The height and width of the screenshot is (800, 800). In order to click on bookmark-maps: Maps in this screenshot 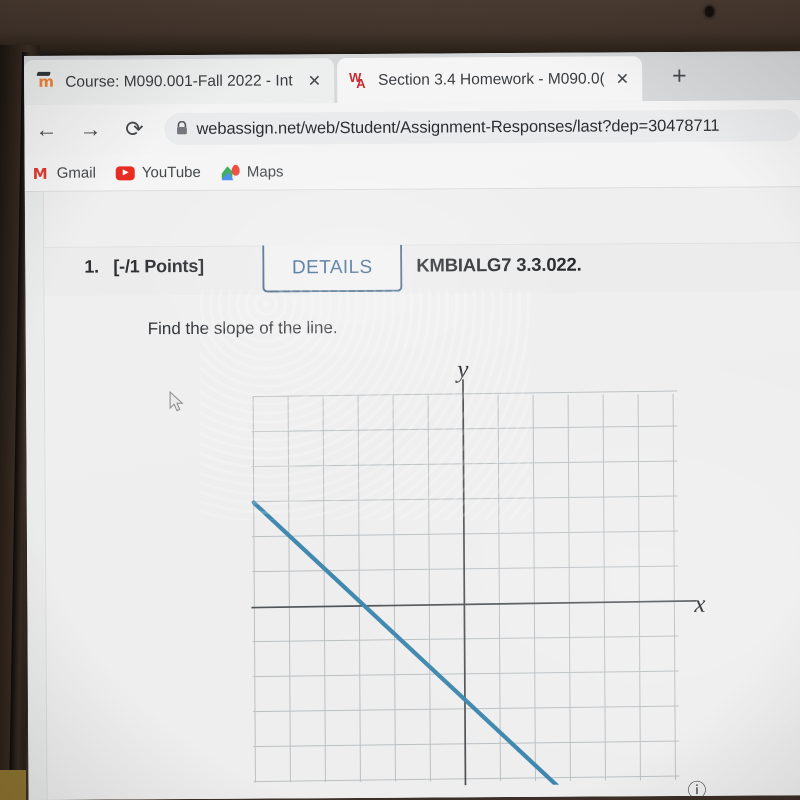, I will do `click(252, 172)`.